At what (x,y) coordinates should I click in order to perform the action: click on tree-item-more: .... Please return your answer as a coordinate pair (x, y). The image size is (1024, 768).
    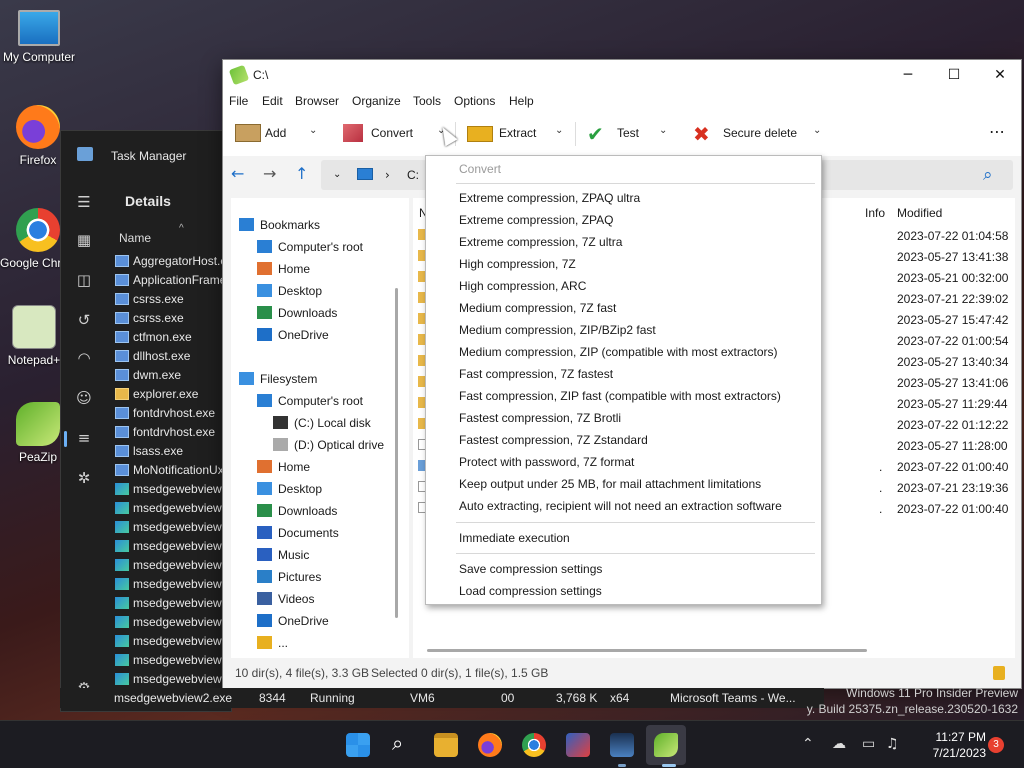
    Looking at the image, I should click on (272, 643).